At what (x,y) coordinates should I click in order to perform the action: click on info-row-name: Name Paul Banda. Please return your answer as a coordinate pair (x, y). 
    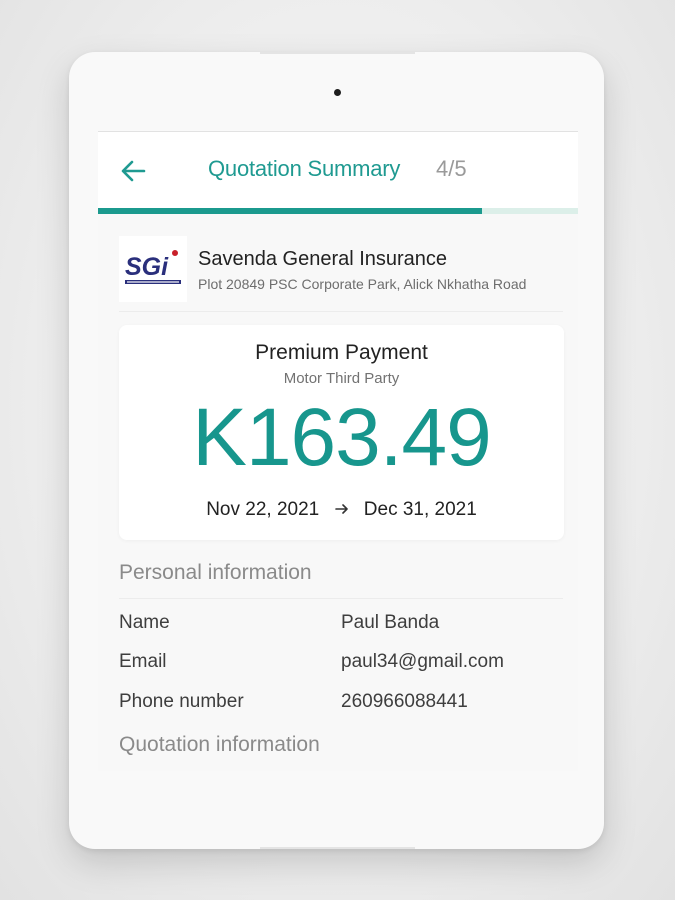
    Looking at the image, I should click on (341, 625).